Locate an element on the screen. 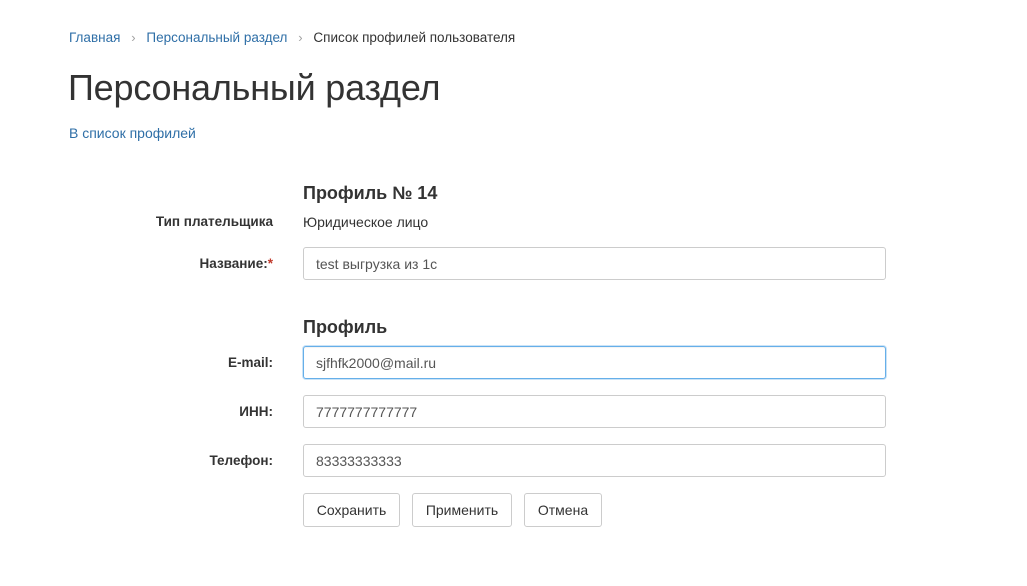  payer-type-label: Тип плательщика is located at coordinates (214, 221).